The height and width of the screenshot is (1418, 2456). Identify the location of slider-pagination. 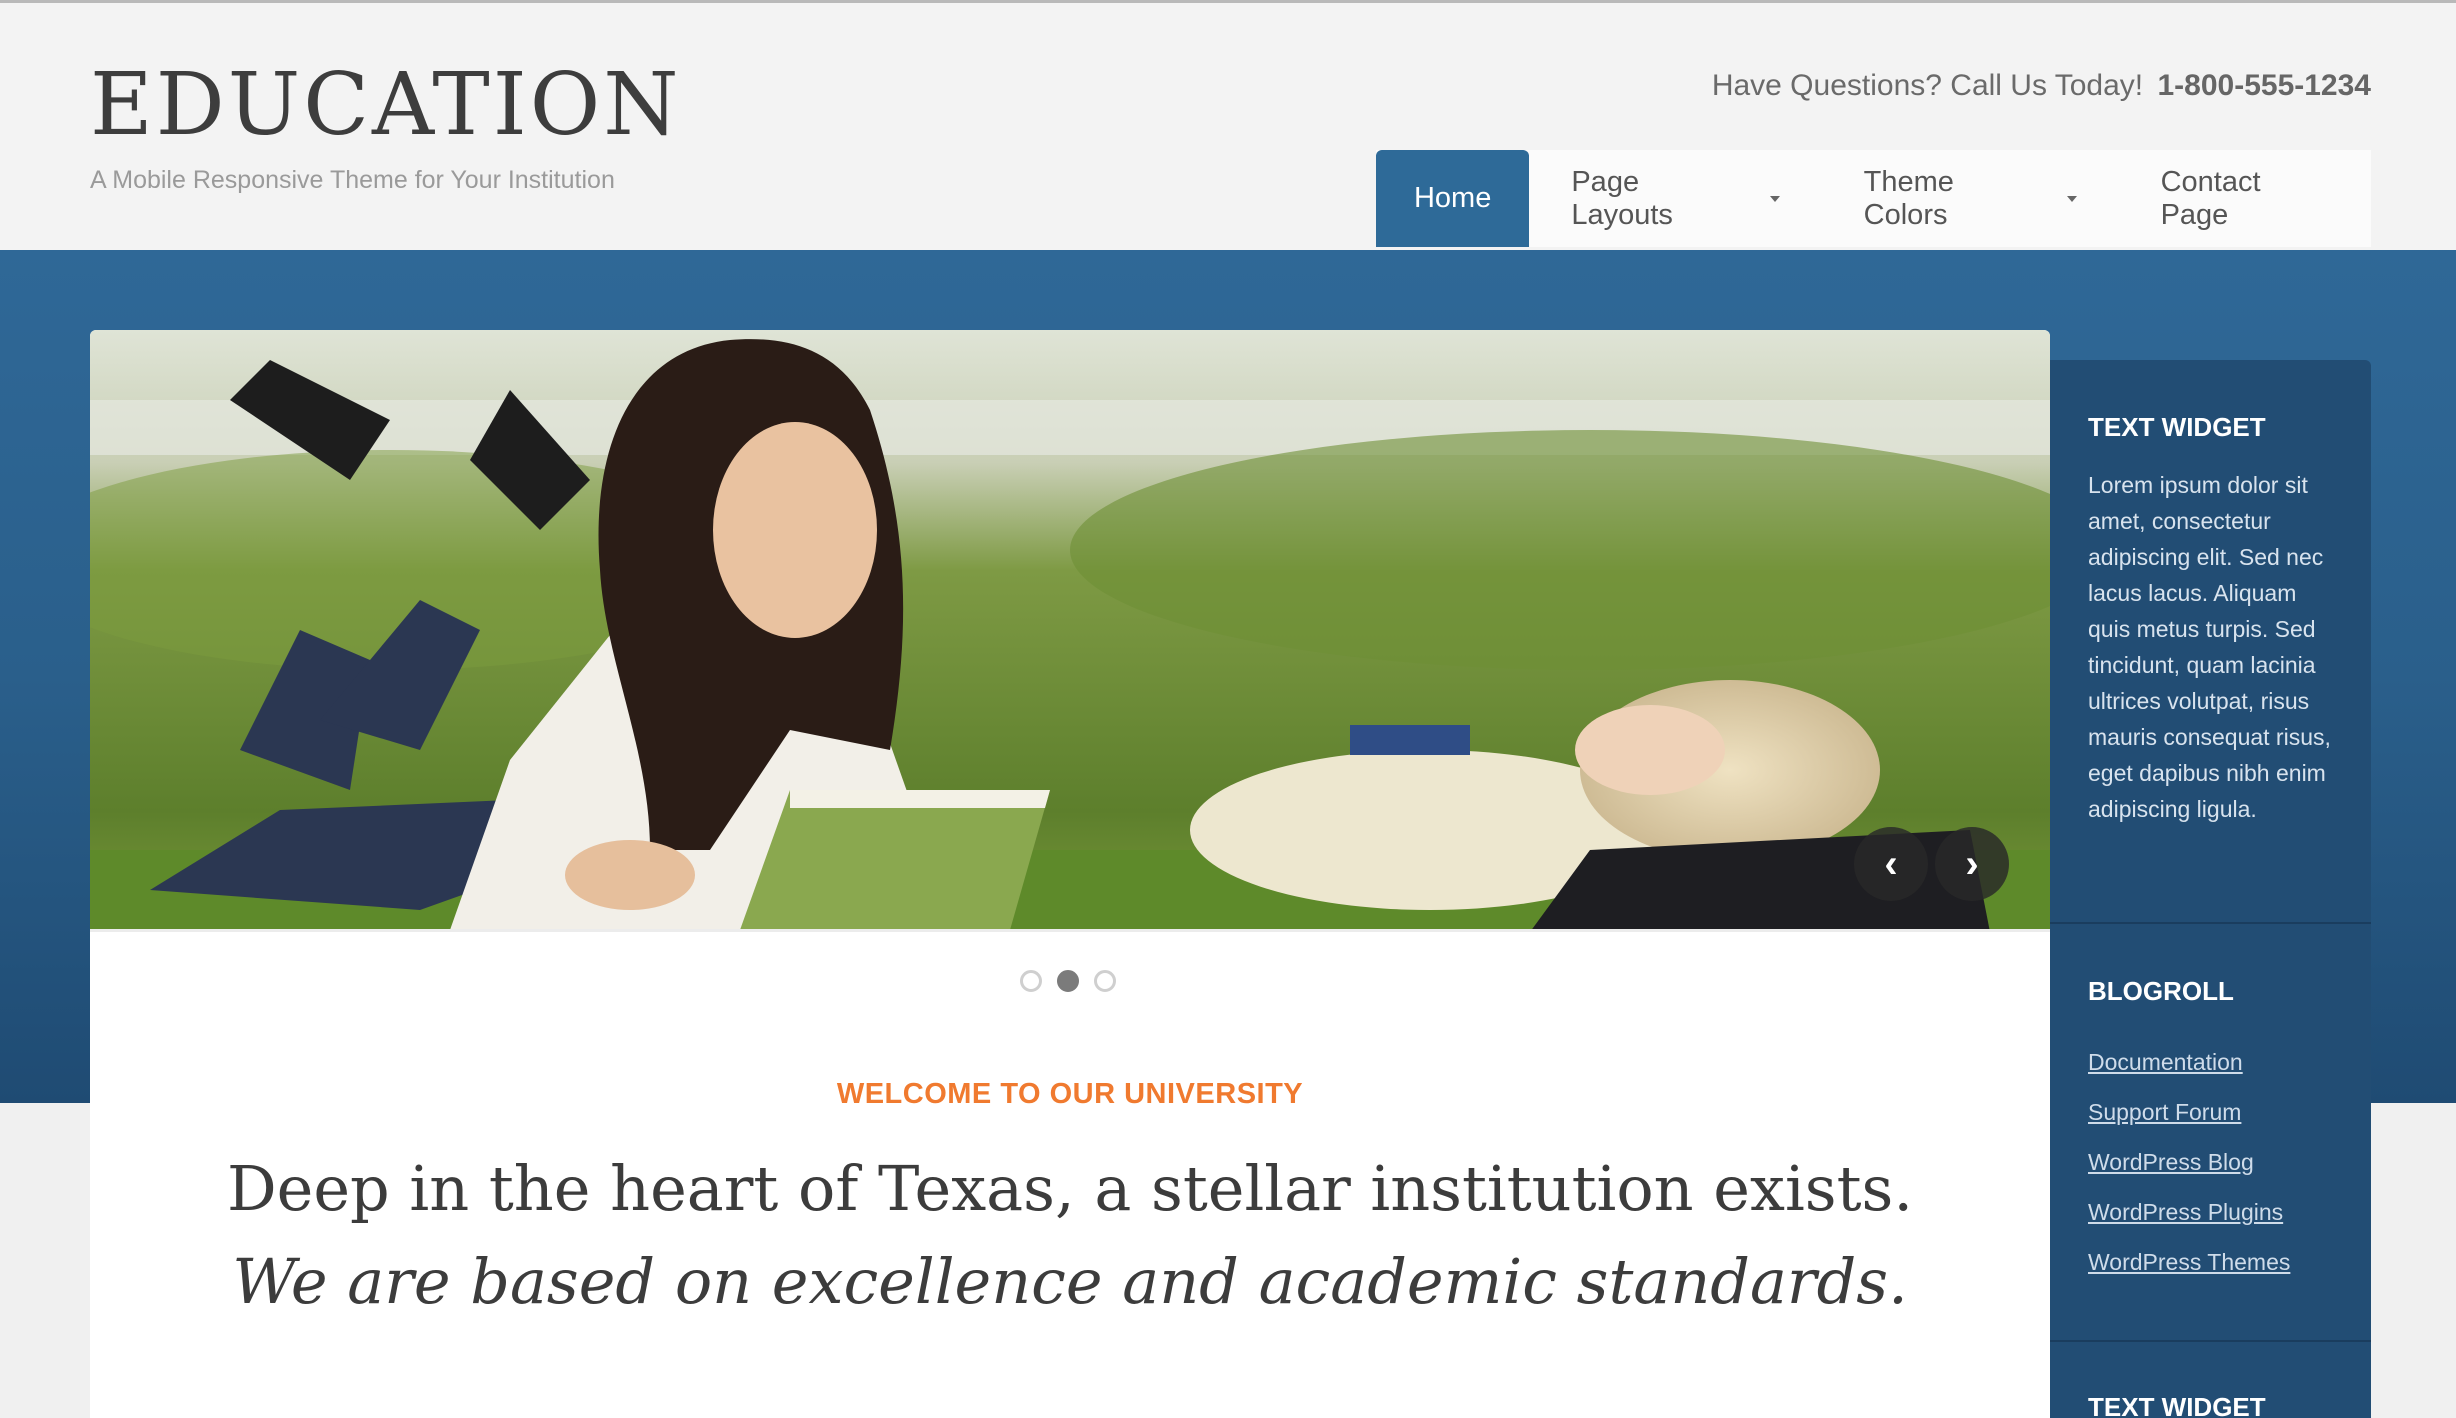
(1068, 981).